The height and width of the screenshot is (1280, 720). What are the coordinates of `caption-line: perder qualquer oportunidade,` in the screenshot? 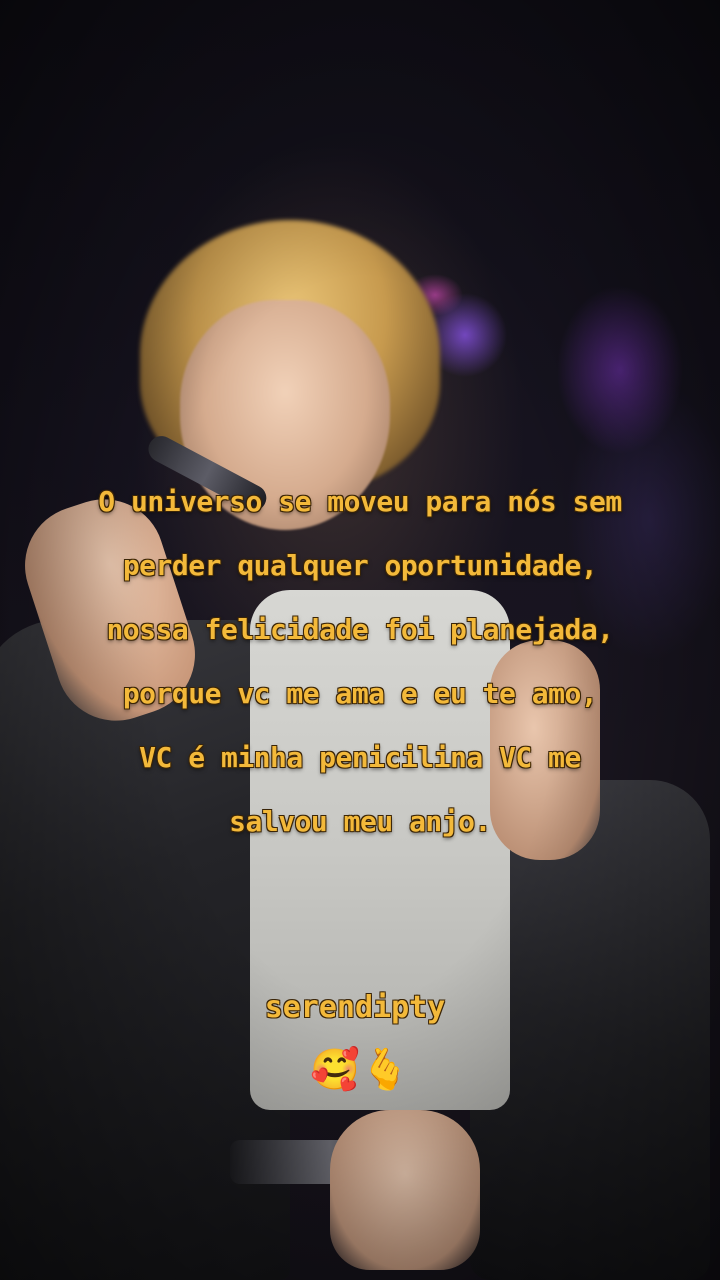 It's located at (360, 565).